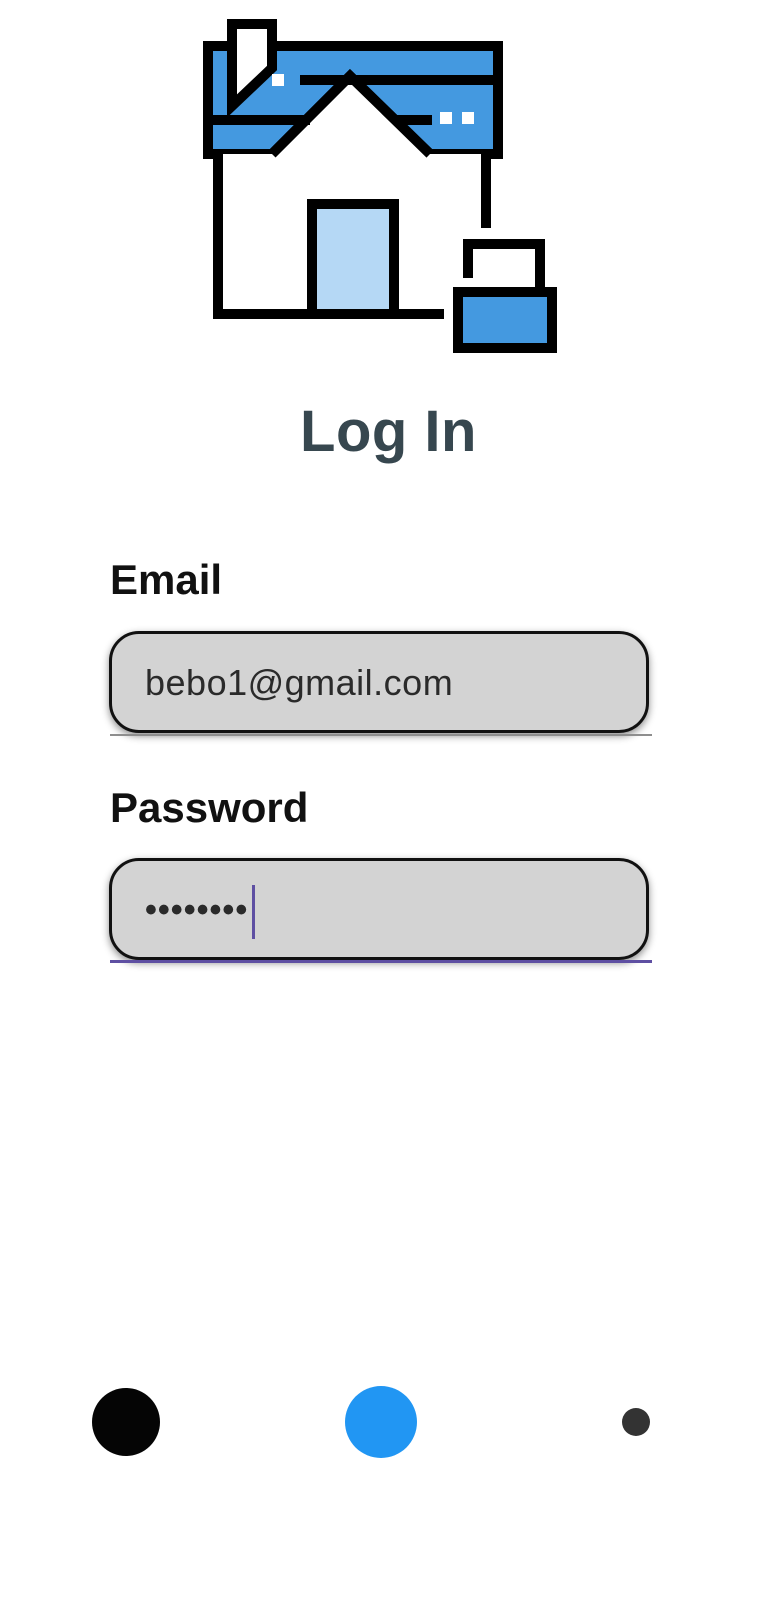  I want to click on password-value: ••••••••, so click(197, 910).